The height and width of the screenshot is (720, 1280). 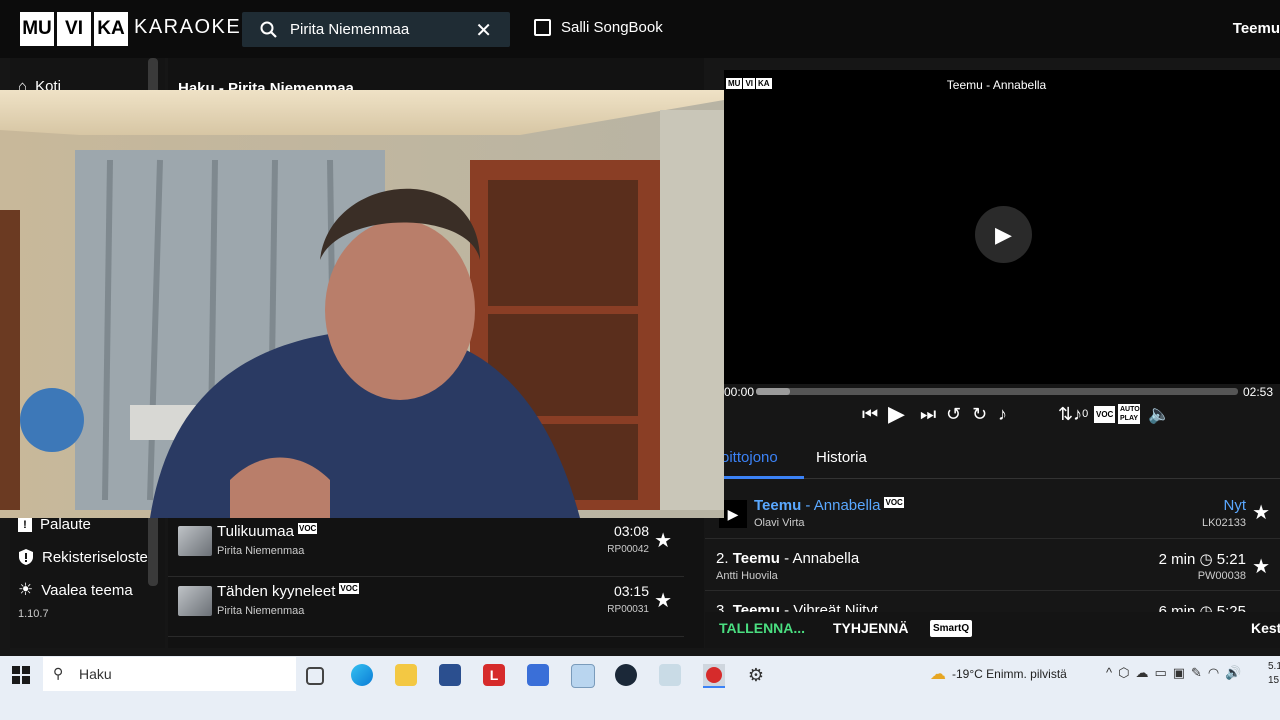 I want to click on store-icon, so click(x=450, y=675).